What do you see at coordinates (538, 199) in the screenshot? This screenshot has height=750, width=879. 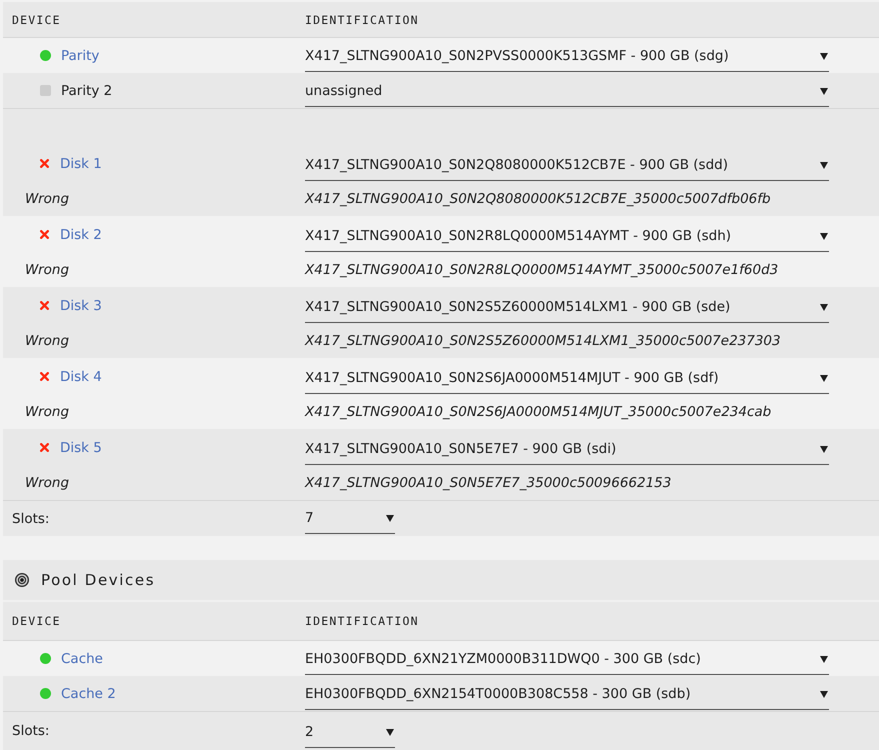 I see `expected-id-text: X417_SLTNG900A10_S0N2Q8080000K512CB7E_35000c5007dfb06fb` at bounding box center [538, 199].